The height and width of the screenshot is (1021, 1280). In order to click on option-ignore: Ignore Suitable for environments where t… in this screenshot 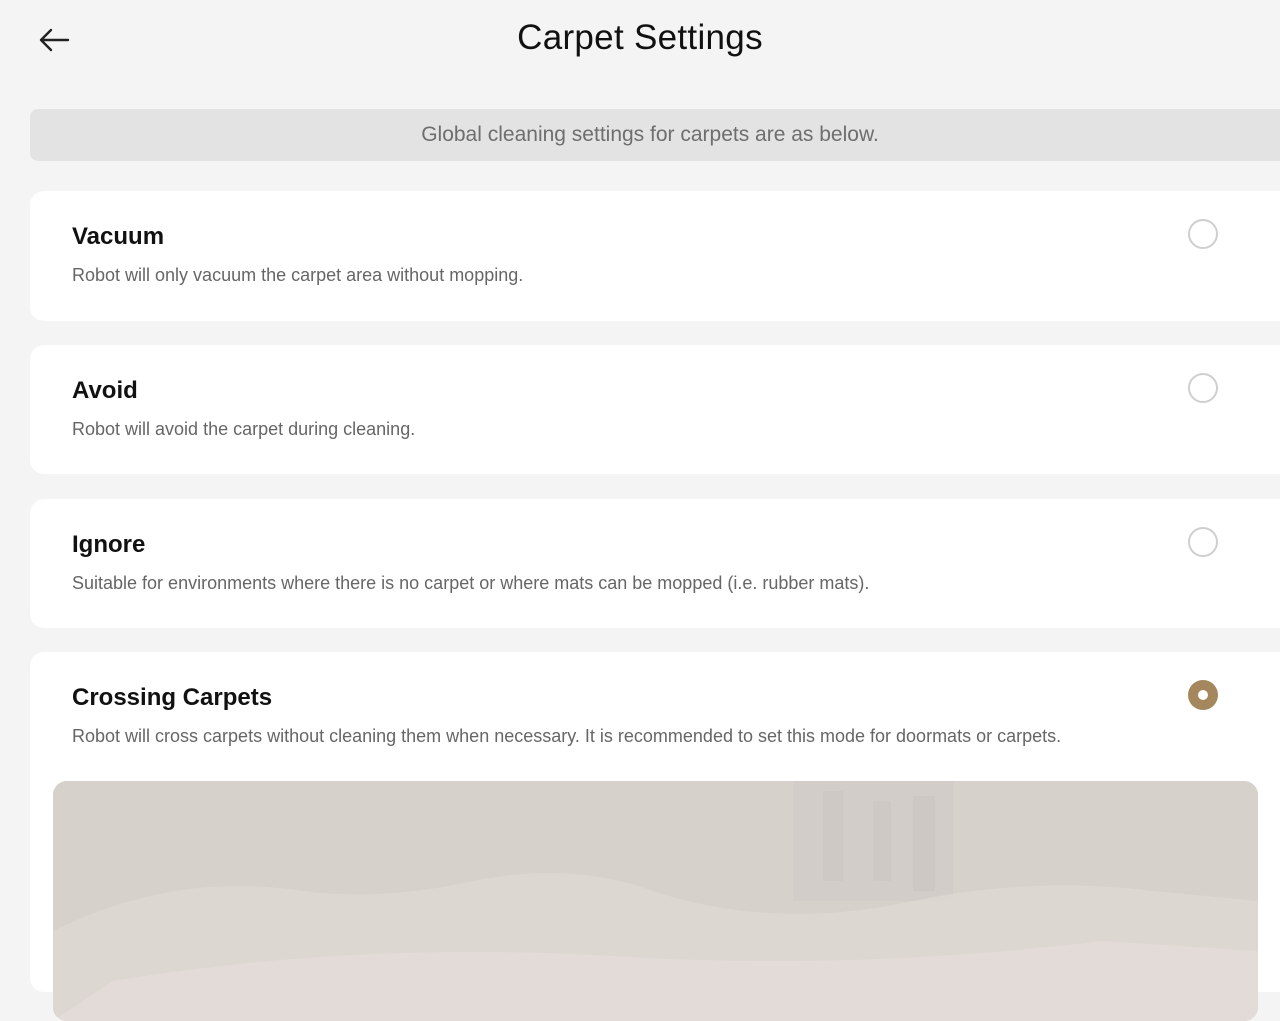, I will do `click(655, 563)`.